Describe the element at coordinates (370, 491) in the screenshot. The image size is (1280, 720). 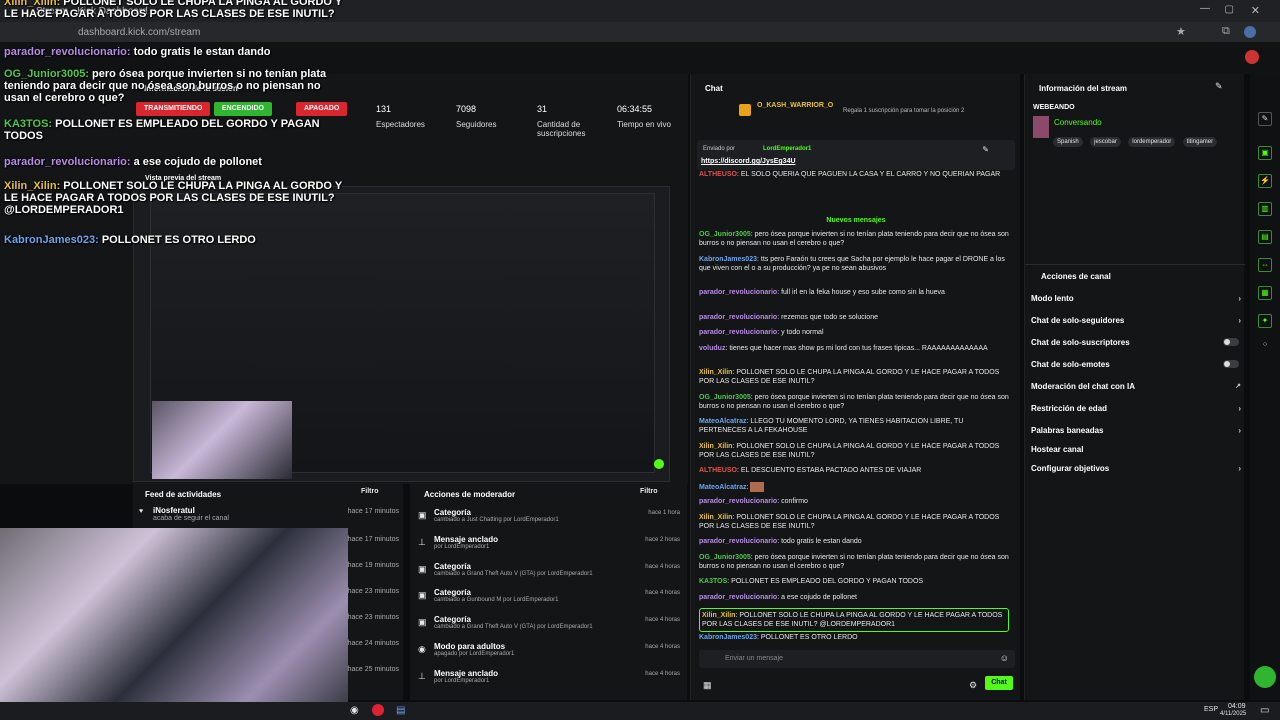
I see `feed-filter-button: Filtro` at that location.